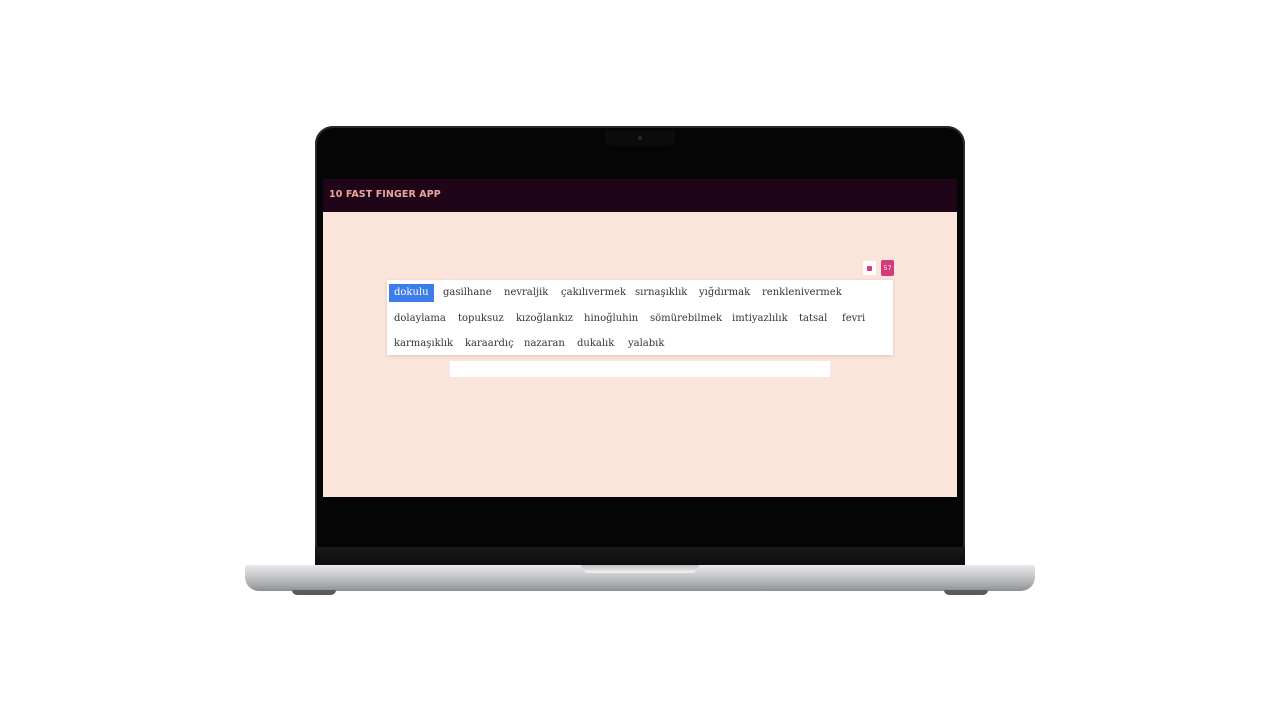 The height and width of the screenshot is (720, 1280). What do you see at coordinates (640, 369) in the screenshot?
I see `typing-input` at bounding box center [640, 369].